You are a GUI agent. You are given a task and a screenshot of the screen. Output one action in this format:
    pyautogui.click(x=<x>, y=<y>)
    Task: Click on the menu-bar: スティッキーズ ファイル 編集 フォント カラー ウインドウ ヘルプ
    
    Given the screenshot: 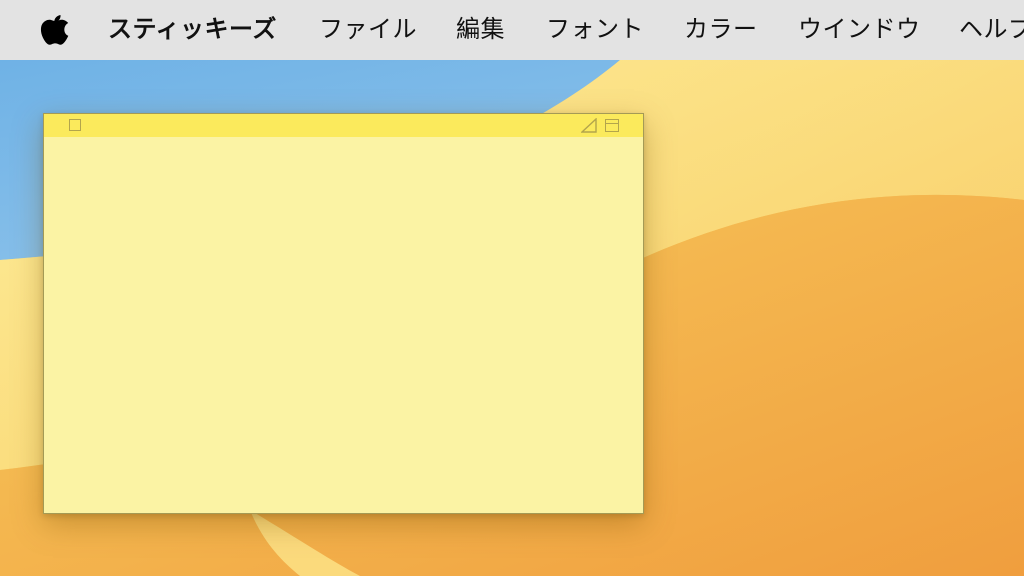 What is the action you would take?
    pyautogui.click(x=512, y=30)
    